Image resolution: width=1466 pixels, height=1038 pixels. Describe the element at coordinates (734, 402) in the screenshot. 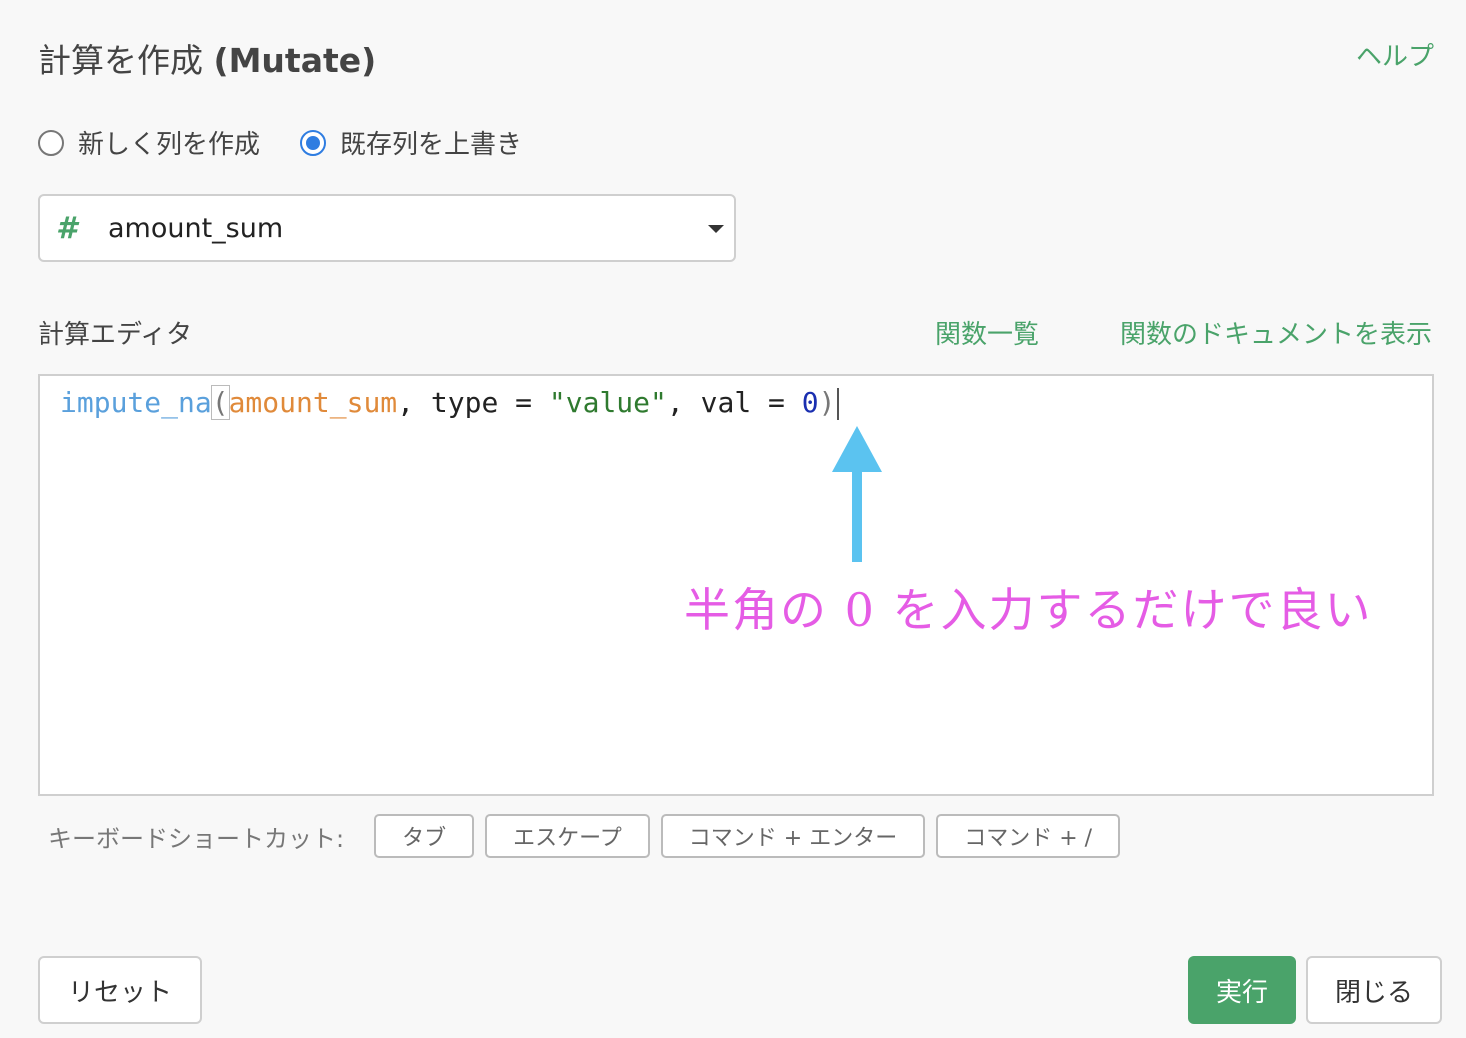

I see `code-token-separator-2: , val =` at that location.